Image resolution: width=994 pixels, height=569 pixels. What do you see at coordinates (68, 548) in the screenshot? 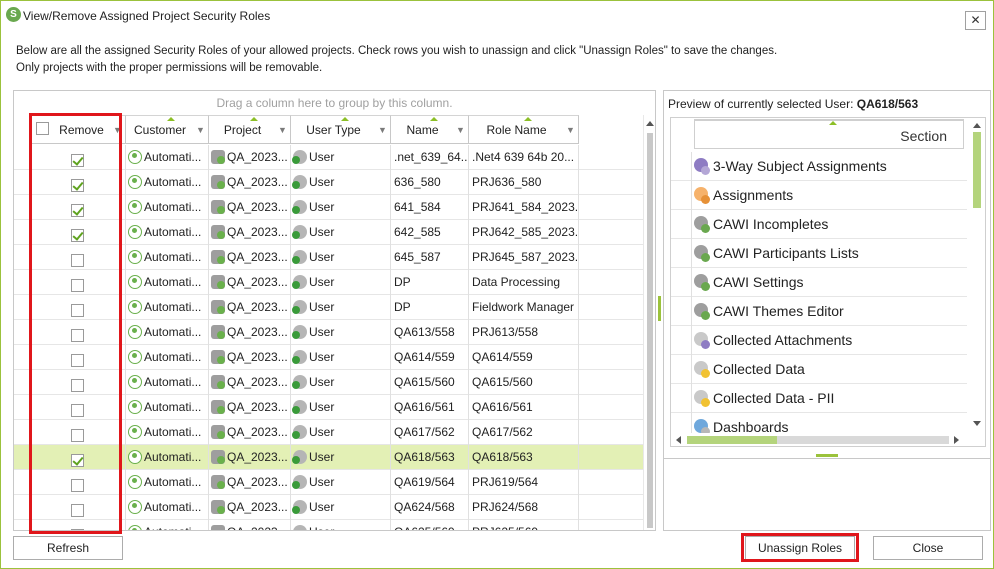
I see `refresh-button: Refresh` at bounding box center [68, 548].